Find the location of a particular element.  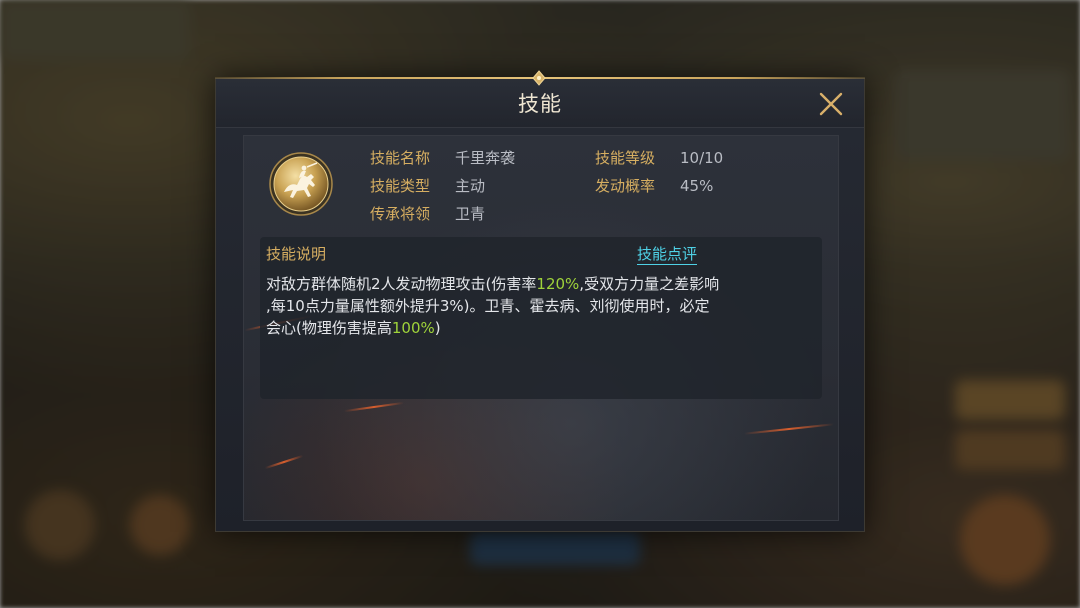

description-line: 会心(物理伤害提高100%) is located at coordinates (540, 328).